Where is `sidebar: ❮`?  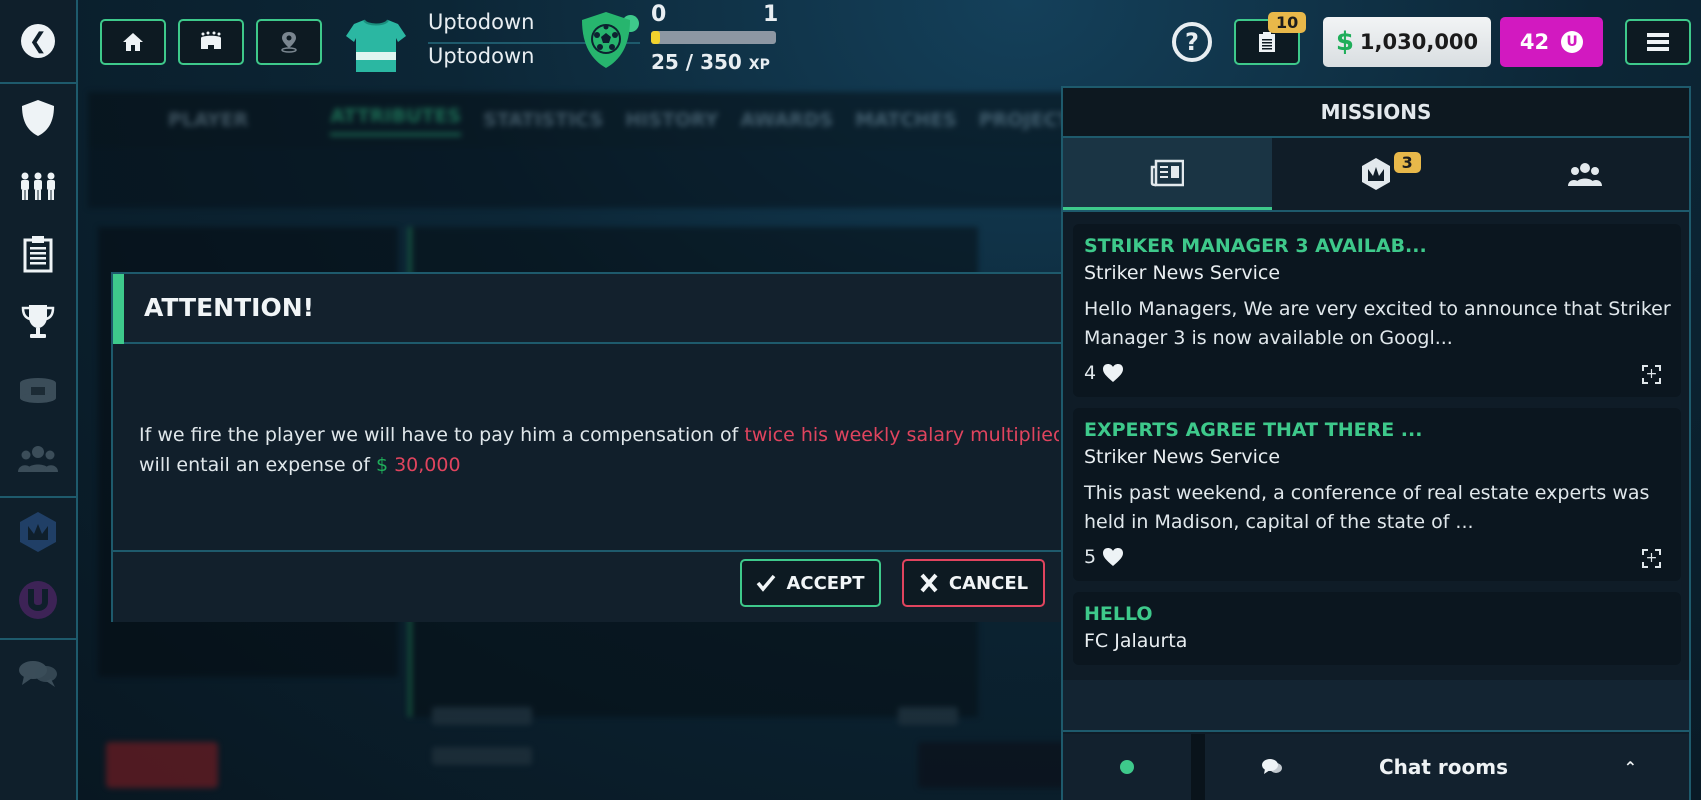
sidebar: ❮ is located at coordinates (39, 400).